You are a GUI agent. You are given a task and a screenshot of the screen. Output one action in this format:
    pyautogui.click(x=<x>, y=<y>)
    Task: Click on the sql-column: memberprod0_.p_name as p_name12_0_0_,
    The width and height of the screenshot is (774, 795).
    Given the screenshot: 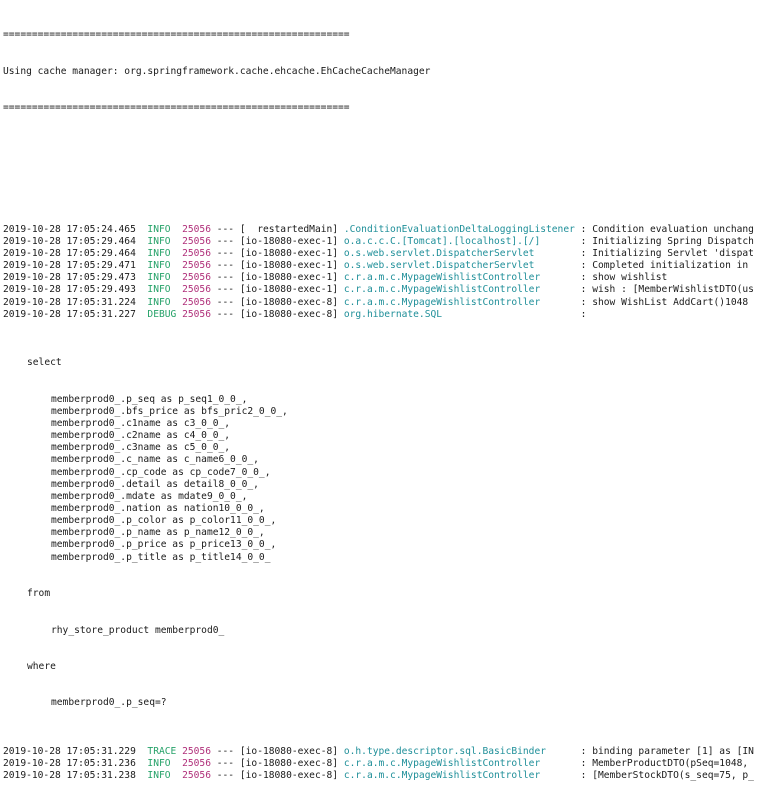 What is the action you would take?
    pyautogui.click(x=158, y=533)
    